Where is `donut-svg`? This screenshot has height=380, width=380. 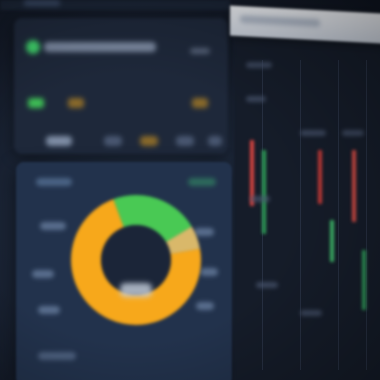
donut-svg is located at coordinates (136, 260).